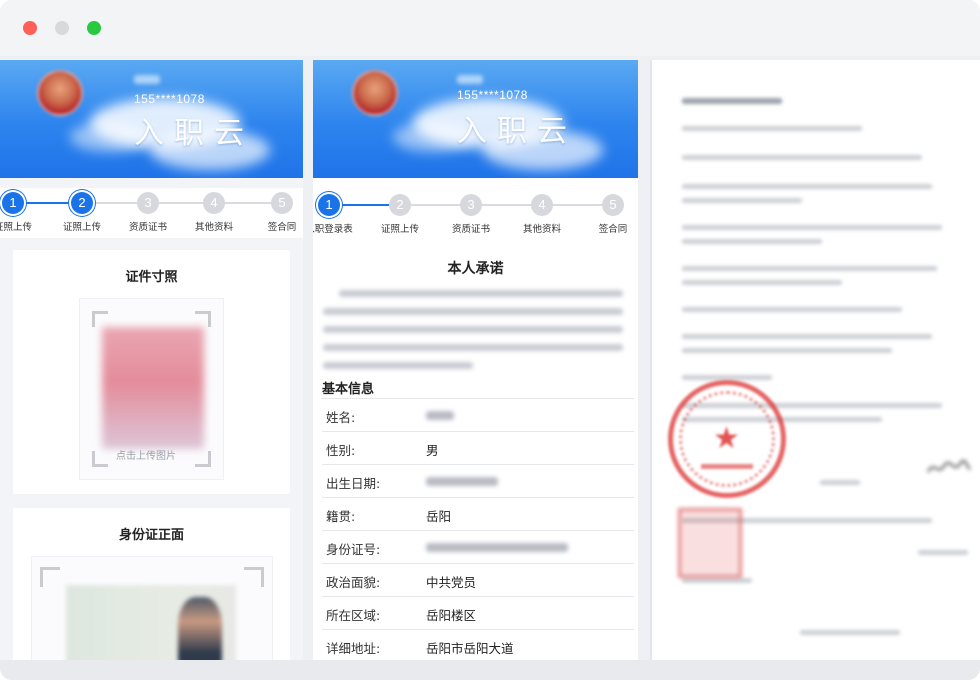 The width and height of the screenshot is (980, 680). What do you see at coordinates (151, 277) in the screenshot?
I see `photo-card-title: 证件寸照` at bounding box center [151, 277].